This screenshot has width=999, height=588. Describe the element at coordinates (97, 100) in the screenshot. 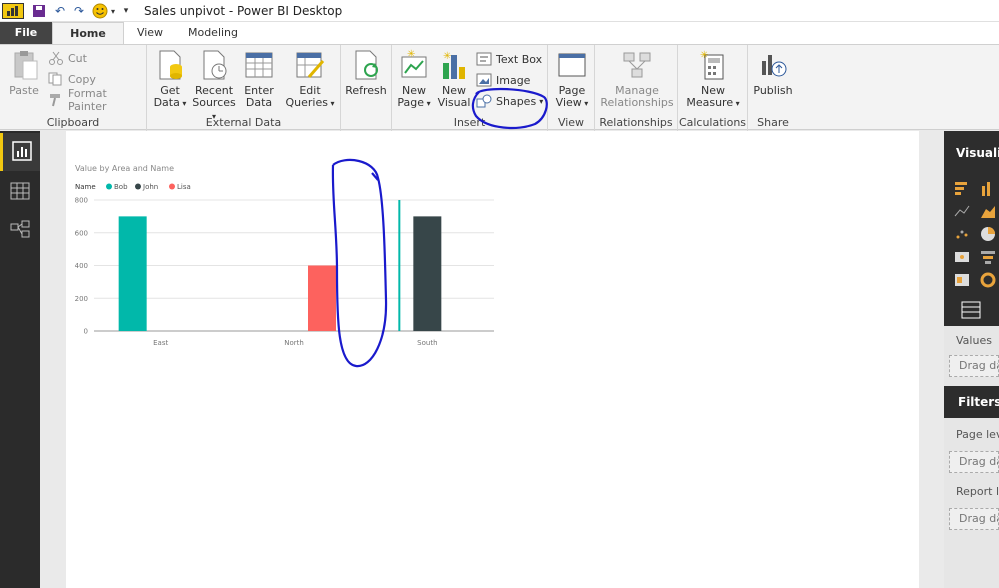

I see `format-painter-button: Format Painter` at that location.